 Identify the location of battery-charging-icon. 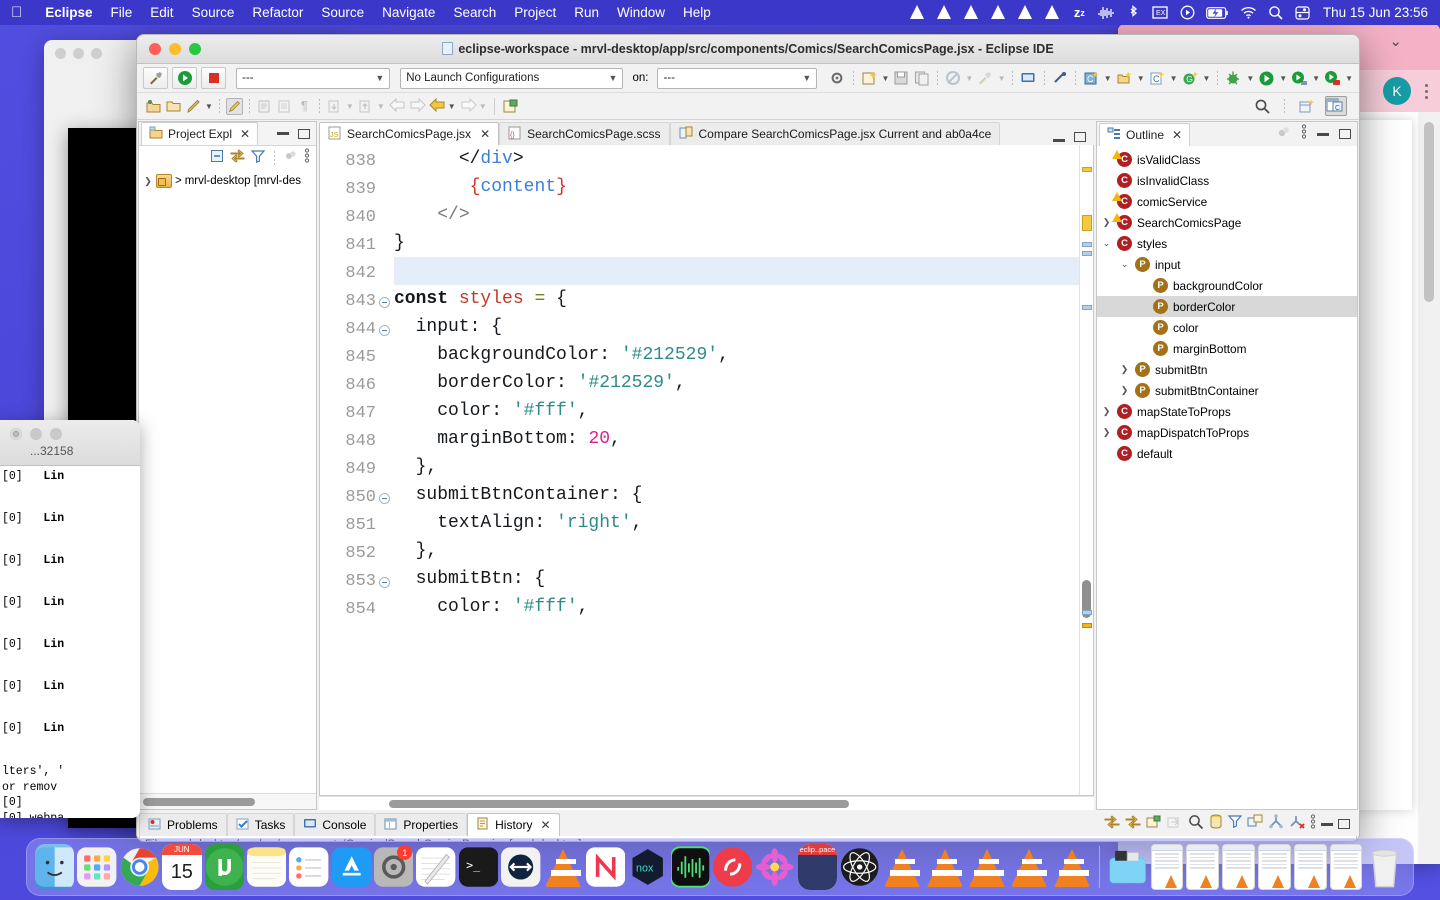
(1218, 12).